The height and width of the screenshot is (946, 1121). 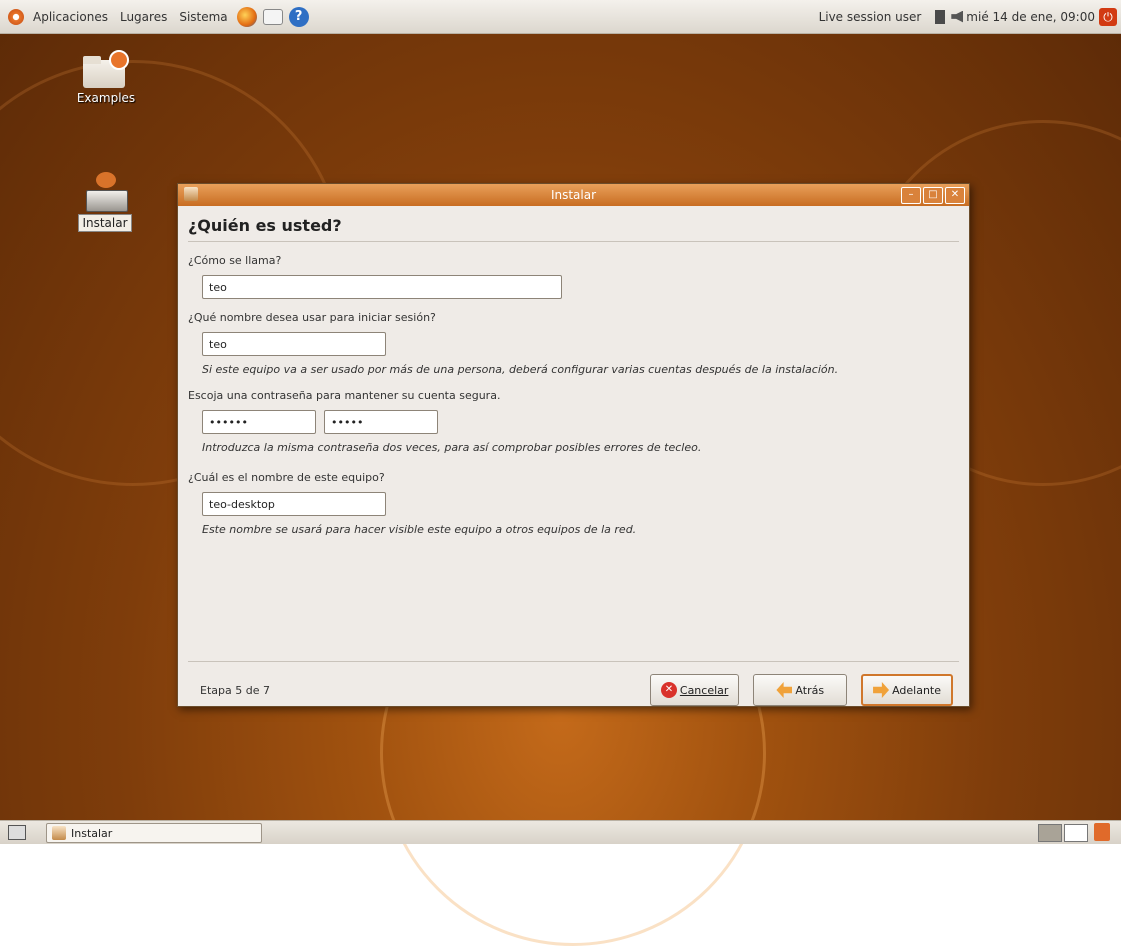 What do you see at coordinates (874, 17) in the screenshot?
I see `session-user: Live session user` at bounding box center [874, 17].